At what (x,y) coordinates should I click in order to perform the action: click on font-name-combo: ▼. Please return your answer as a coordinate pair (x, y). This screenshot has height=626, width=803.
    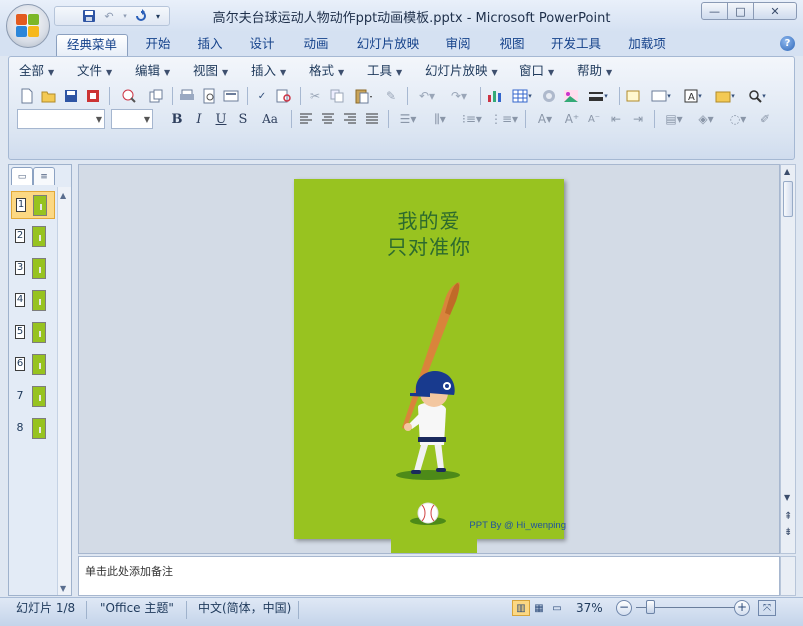
    Looking at the image, I should click on (61, 119).